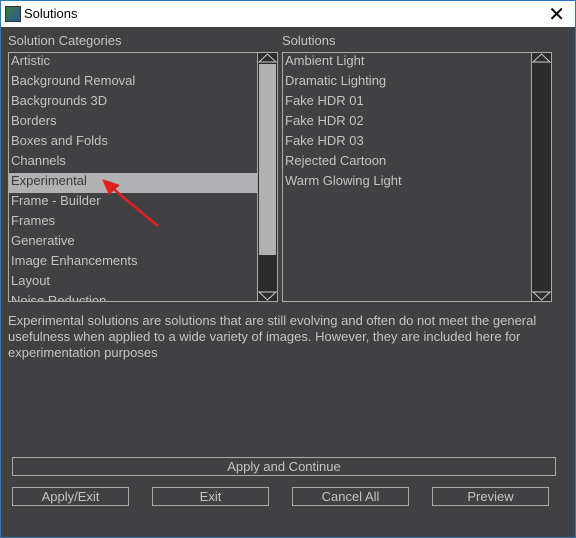 This screenshot has height=538, width=576. I want to click on list-item: Channels, so click(133, 163).